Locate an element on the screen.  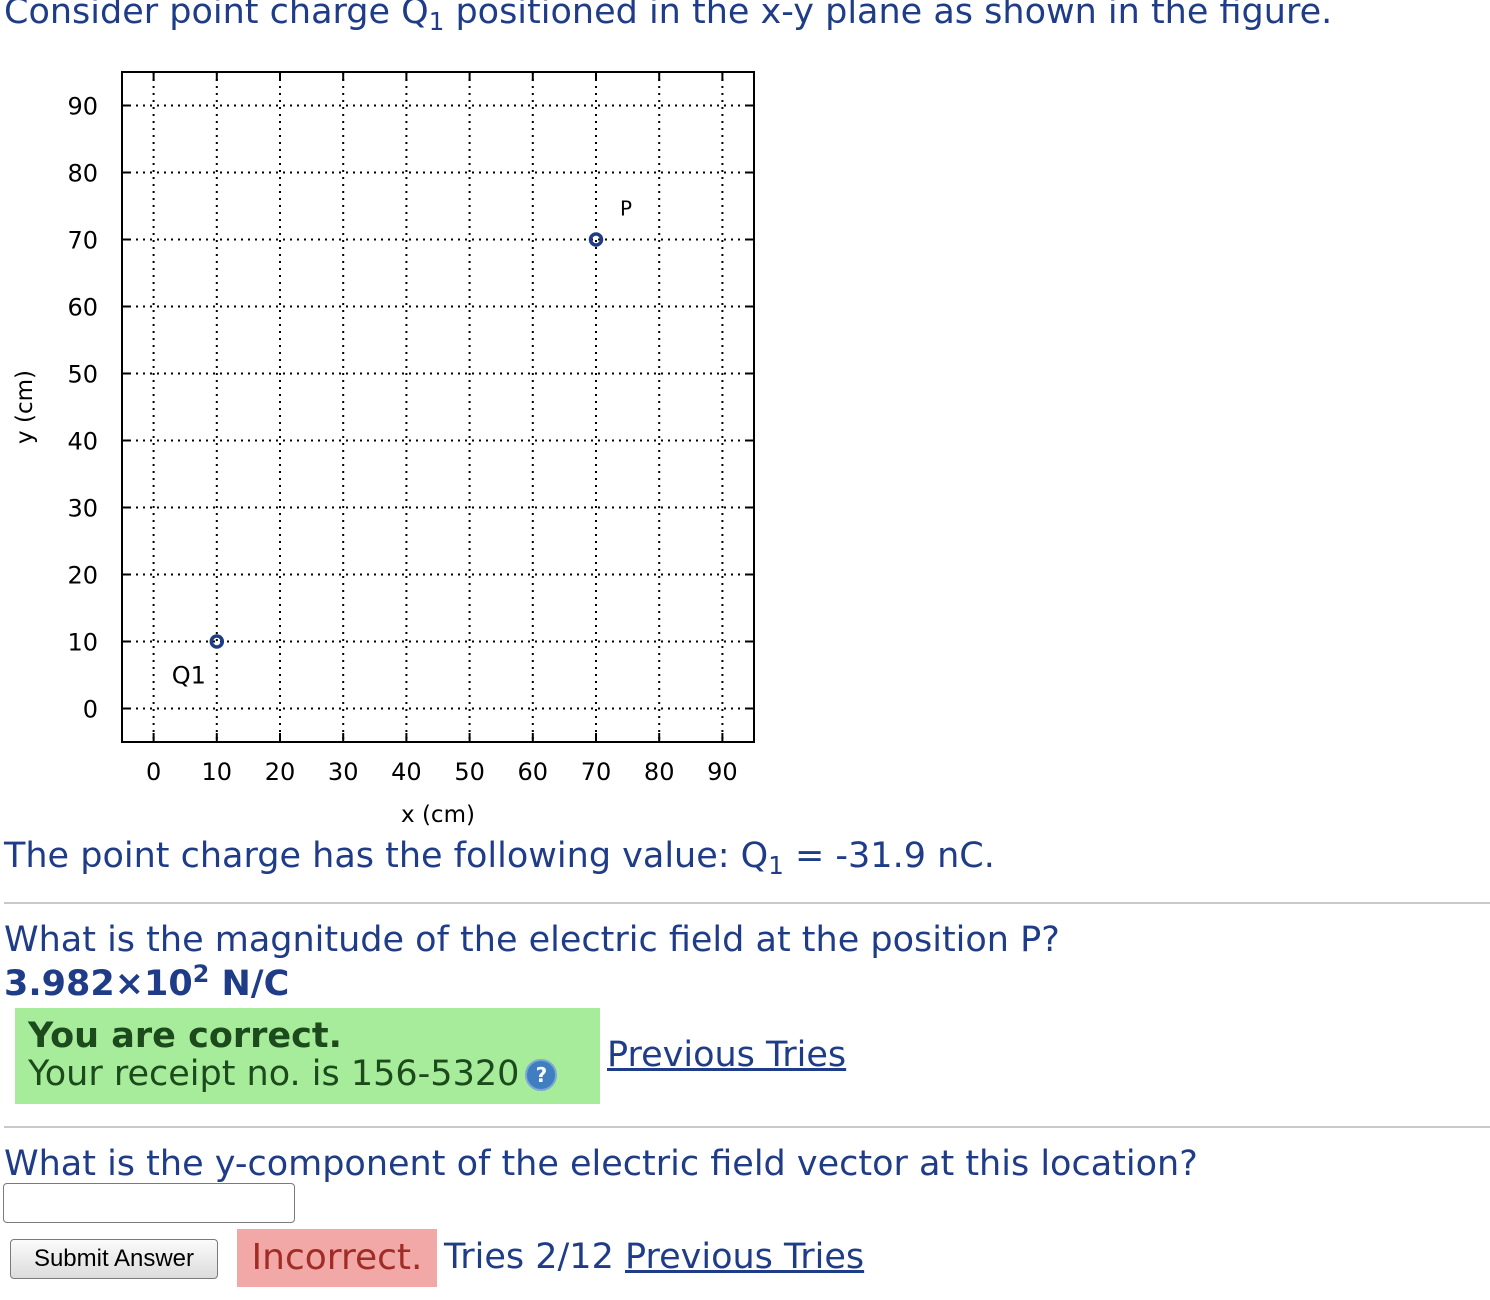
answer-unit: N/C is located at coordinates (249, 984).